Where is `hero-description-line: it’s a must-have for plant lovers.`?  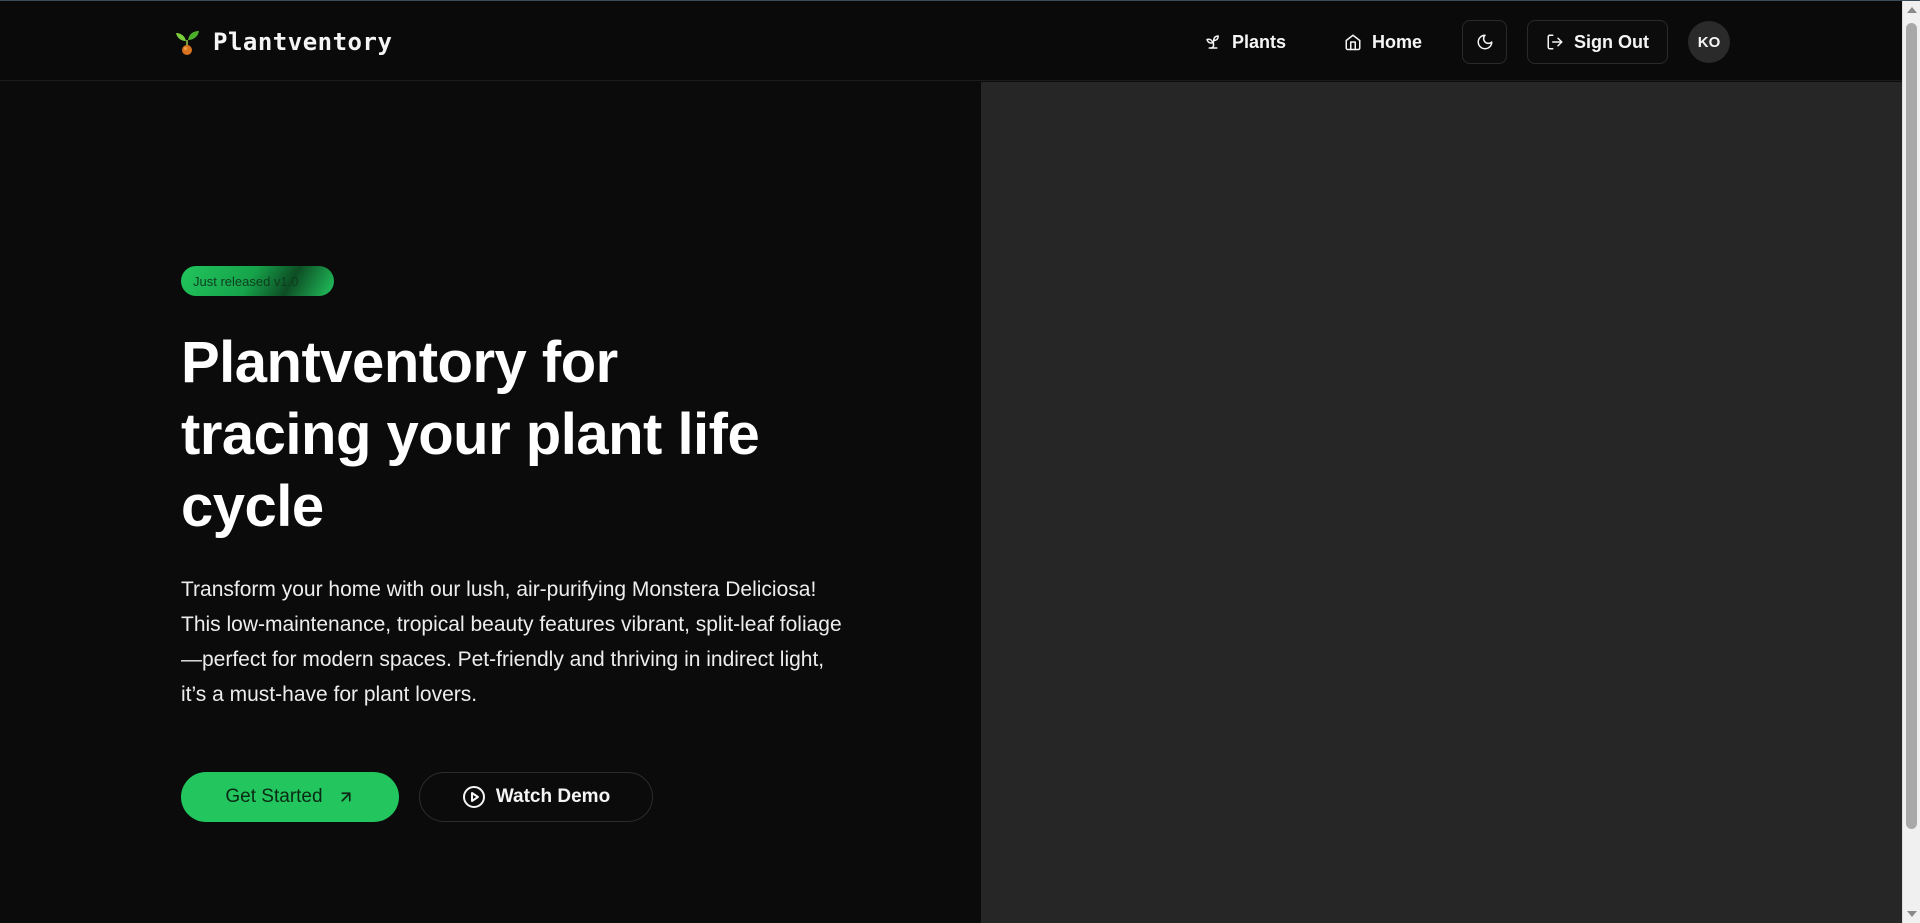
hero-description-line: it’s a must-have for plant lovers. is located at coordinates (329, 694).